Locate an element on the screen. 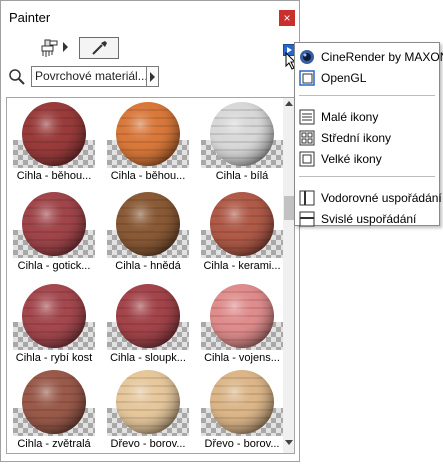 Image resolution: width=443 pixels, height=464 pixels. material-tile: Cihla - hnědá is located at coordinates (148, 236).